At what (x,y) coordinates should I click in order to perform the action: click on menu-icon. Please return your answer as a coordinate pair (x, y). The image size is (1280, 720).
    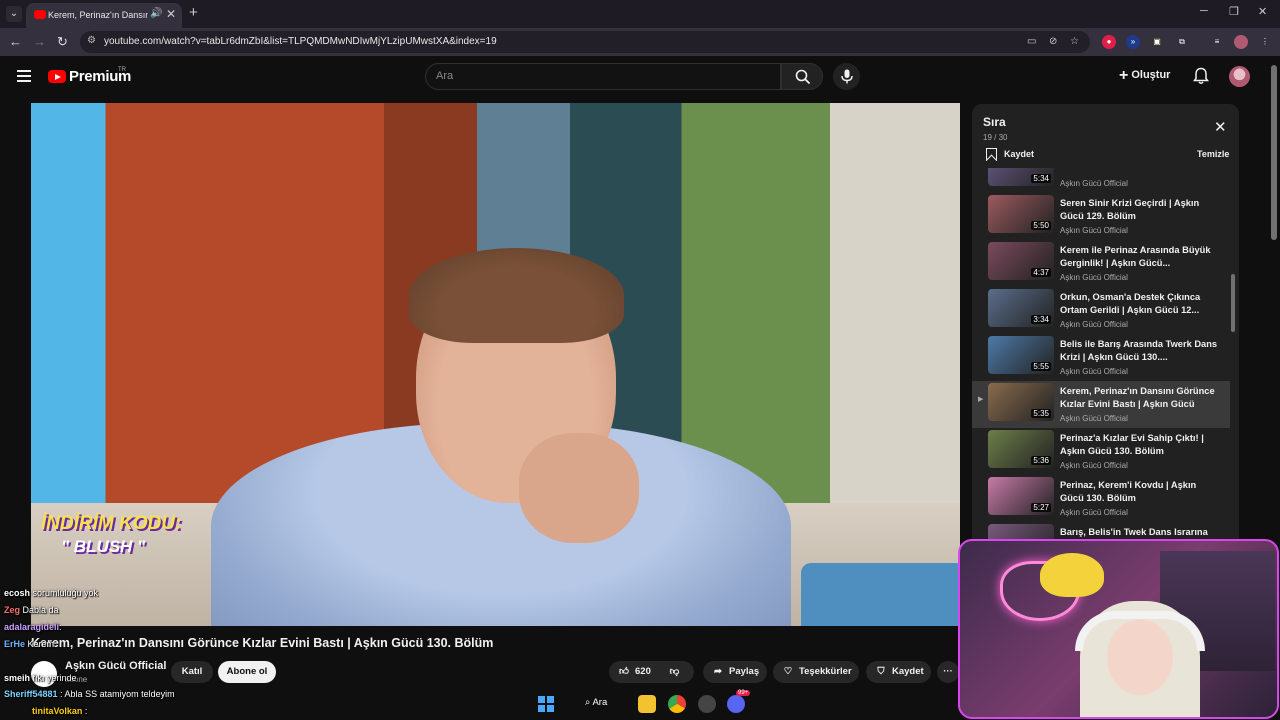
    Looking at the image, I should click on (24, 76).